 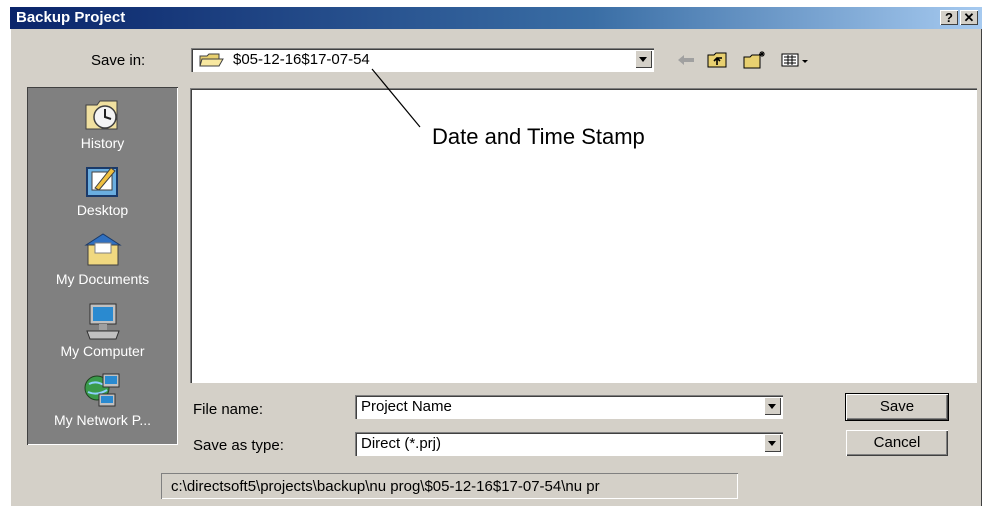 What do you see at coordinates (569, 444) in the screenshot?
I see `save-as-type-combo: Direct (*.prj)` at bounding box center [569, 444].